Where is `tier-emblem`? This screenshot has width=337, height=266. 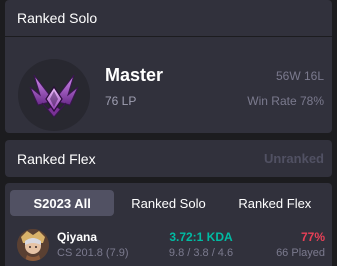
tier-emblem is located at coordinates (54, 95).